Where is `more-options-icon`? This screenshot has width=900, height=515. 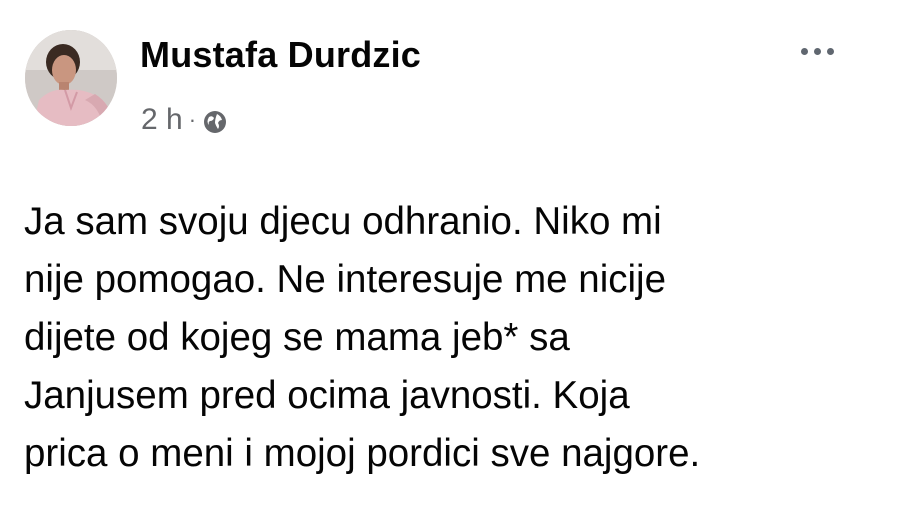
more-options-icon is located at coordinates (817, 51).